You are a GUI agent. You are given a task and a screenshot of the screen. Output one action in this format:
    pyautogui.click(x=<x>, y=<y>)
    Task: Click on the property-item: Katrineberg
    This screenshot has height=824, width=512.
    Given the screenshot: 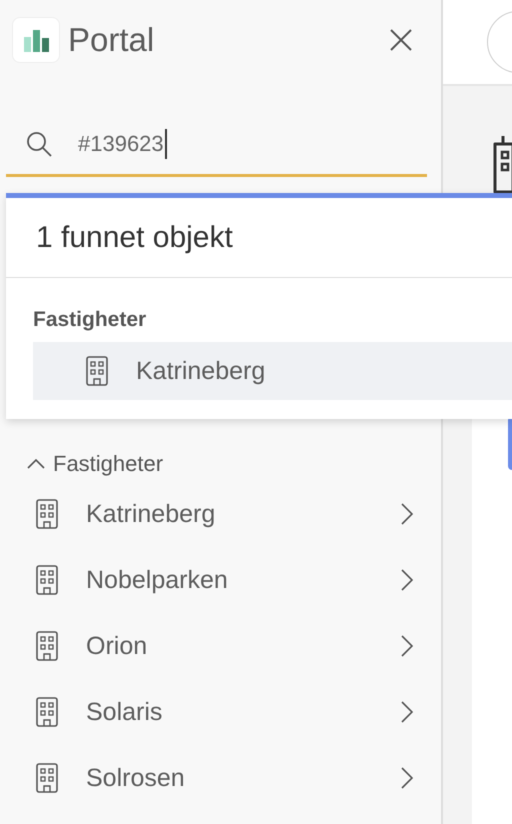 What is the action you would take?
    pyautogui.click(x=220, y=514)
    